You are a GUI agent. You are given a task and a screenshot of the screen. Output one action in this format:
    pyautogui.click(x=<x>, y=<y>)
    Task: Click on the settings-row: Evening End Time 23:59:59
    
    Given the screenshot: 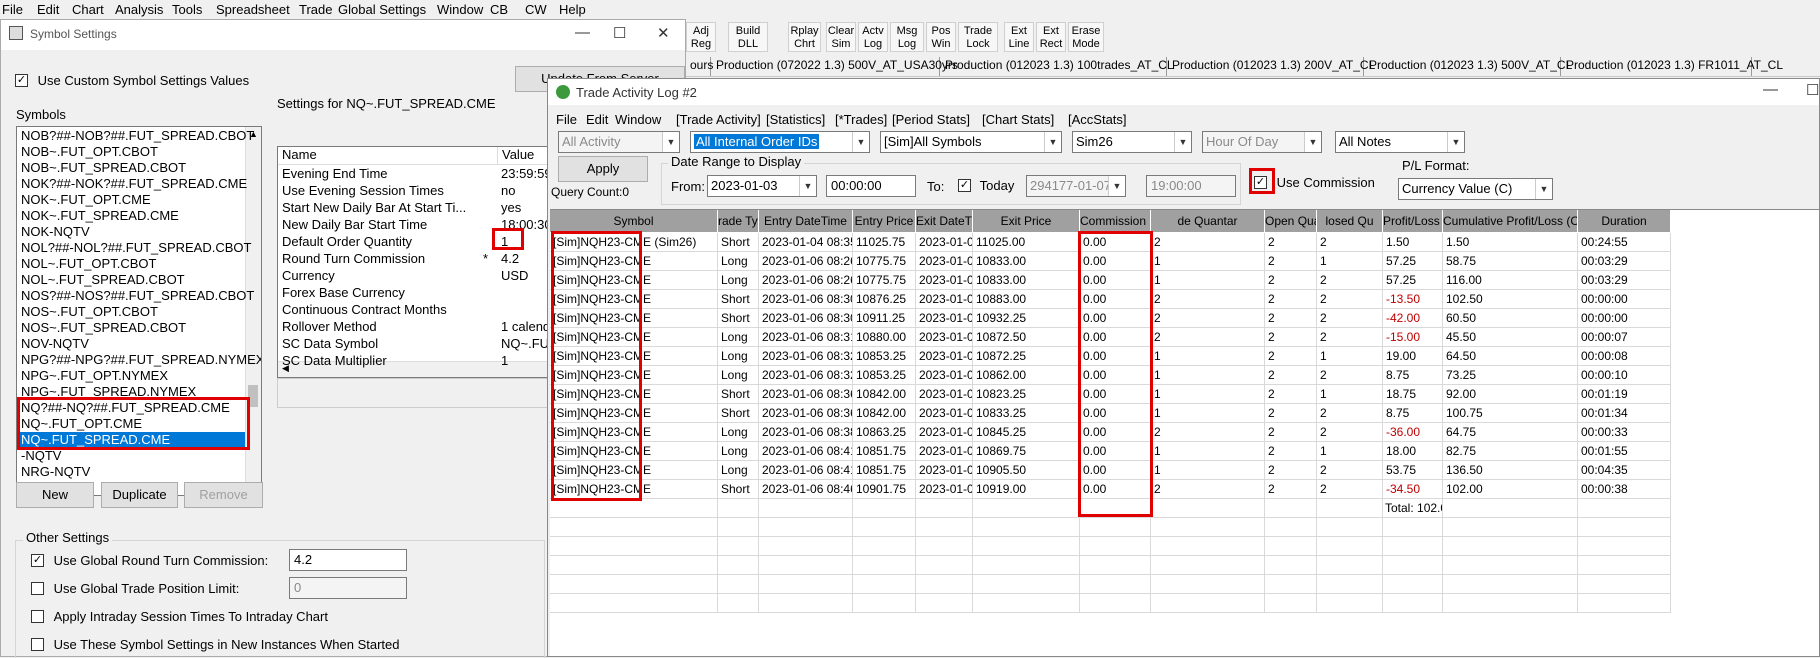 What is the action you would take?
    pyautogui.click(x=414, y=174)
    